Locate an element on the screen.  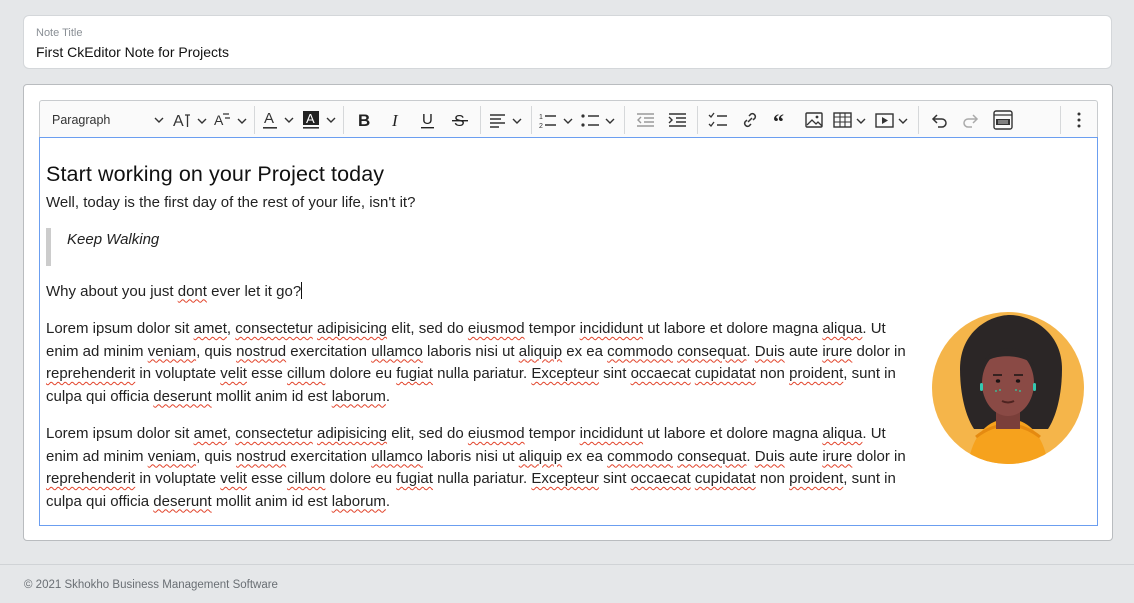
bulleted-list-icon is located at coordinates (598, 120).